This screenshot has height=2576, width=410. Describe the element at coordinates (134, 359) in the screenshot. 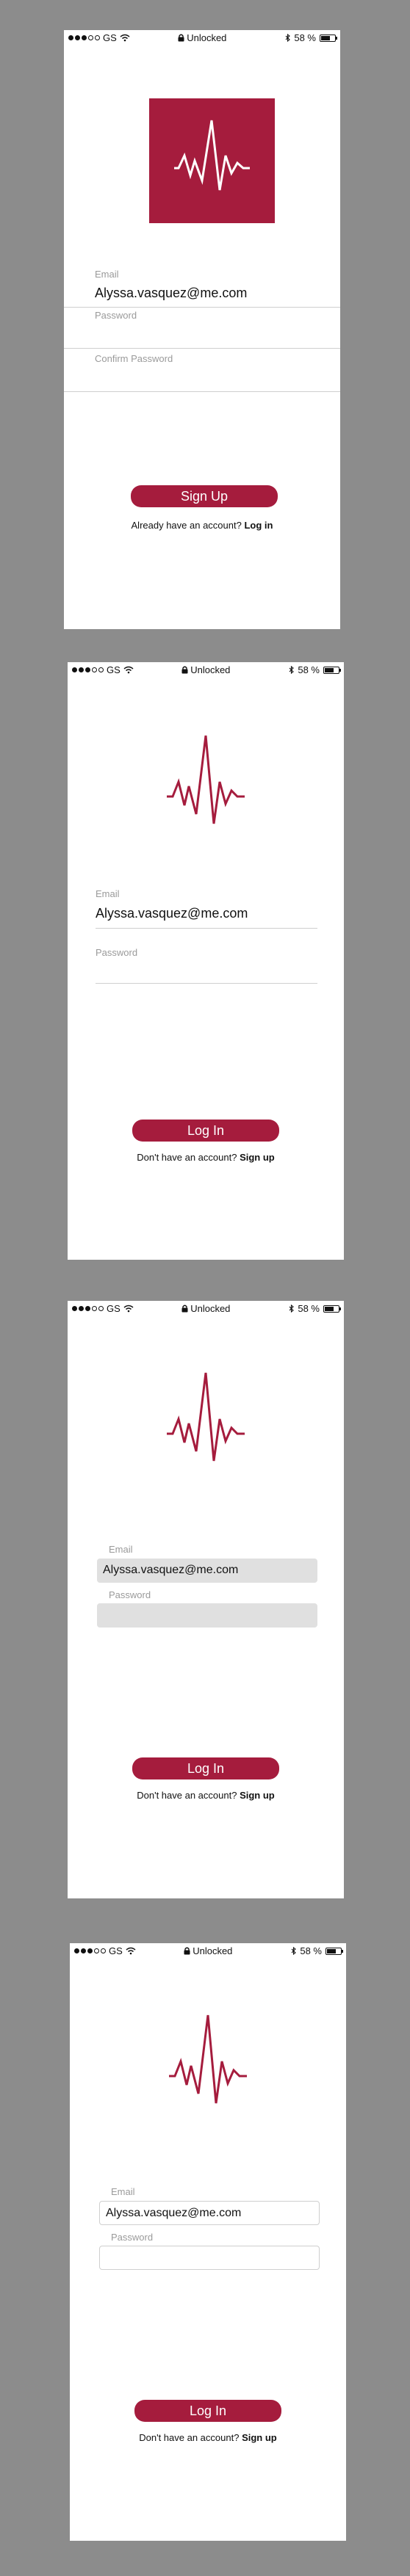

I see `confirm-password-label: Confirm Password` at that location.